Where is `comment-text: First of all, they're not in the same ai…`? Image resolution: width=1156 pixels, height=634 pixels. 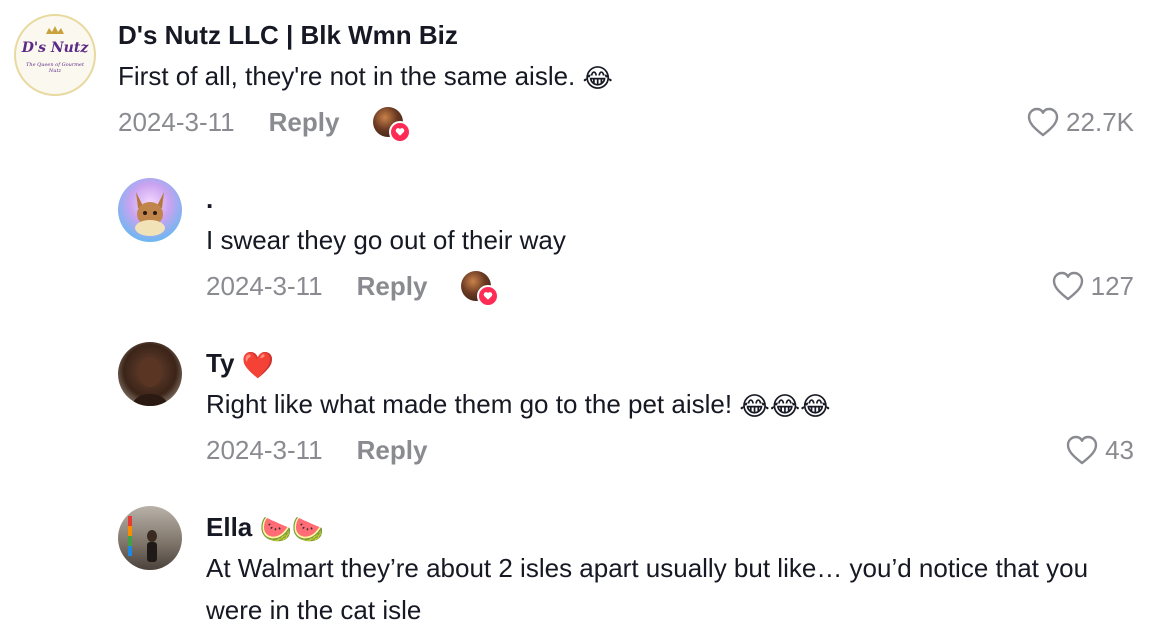 comment-text: First of all, they're not in the same ai… is located at coordinates (365, 77).